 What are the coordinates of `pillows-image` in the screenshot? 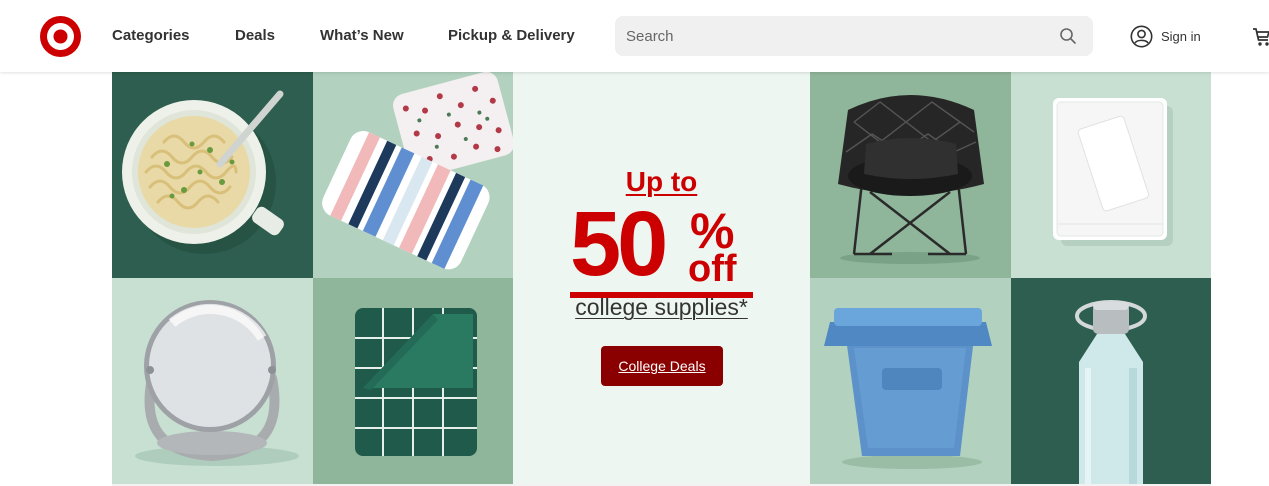 It's located at (413, 175).